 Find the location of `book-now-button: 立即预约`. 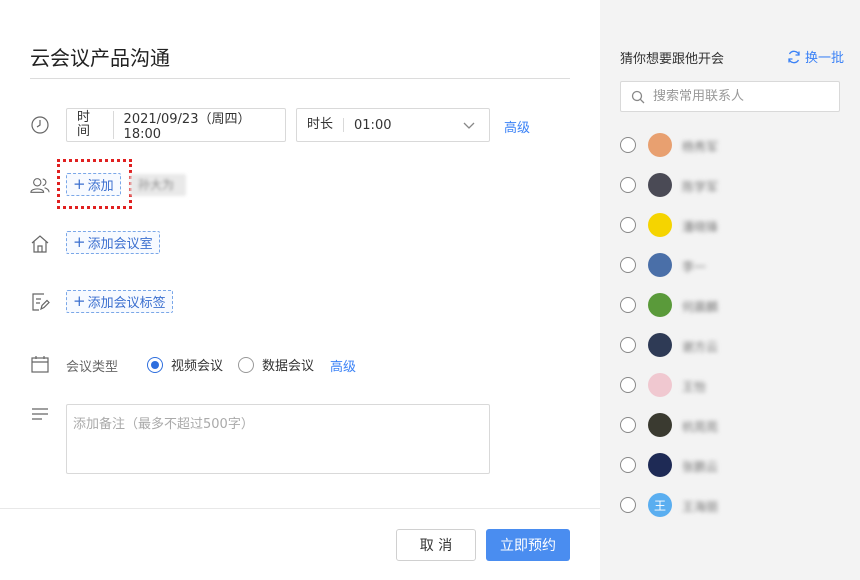

book-now-button: 立即预约 is located at coordinates (528, 545).